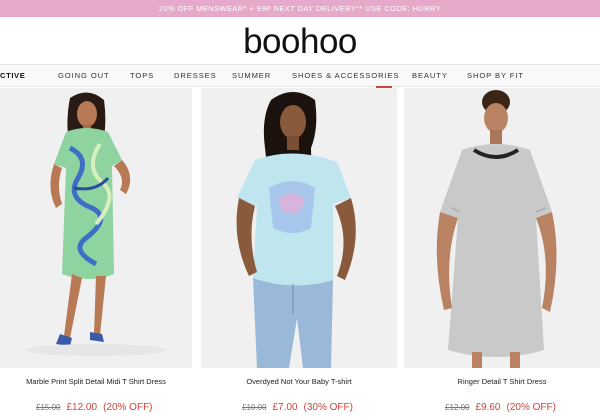 Image resolution: width=600 pixels, height=418 pixels. Describe the element at coordinates (142, 76) in the screenshot. I see `nav-item-tops: TOPS` at that location.